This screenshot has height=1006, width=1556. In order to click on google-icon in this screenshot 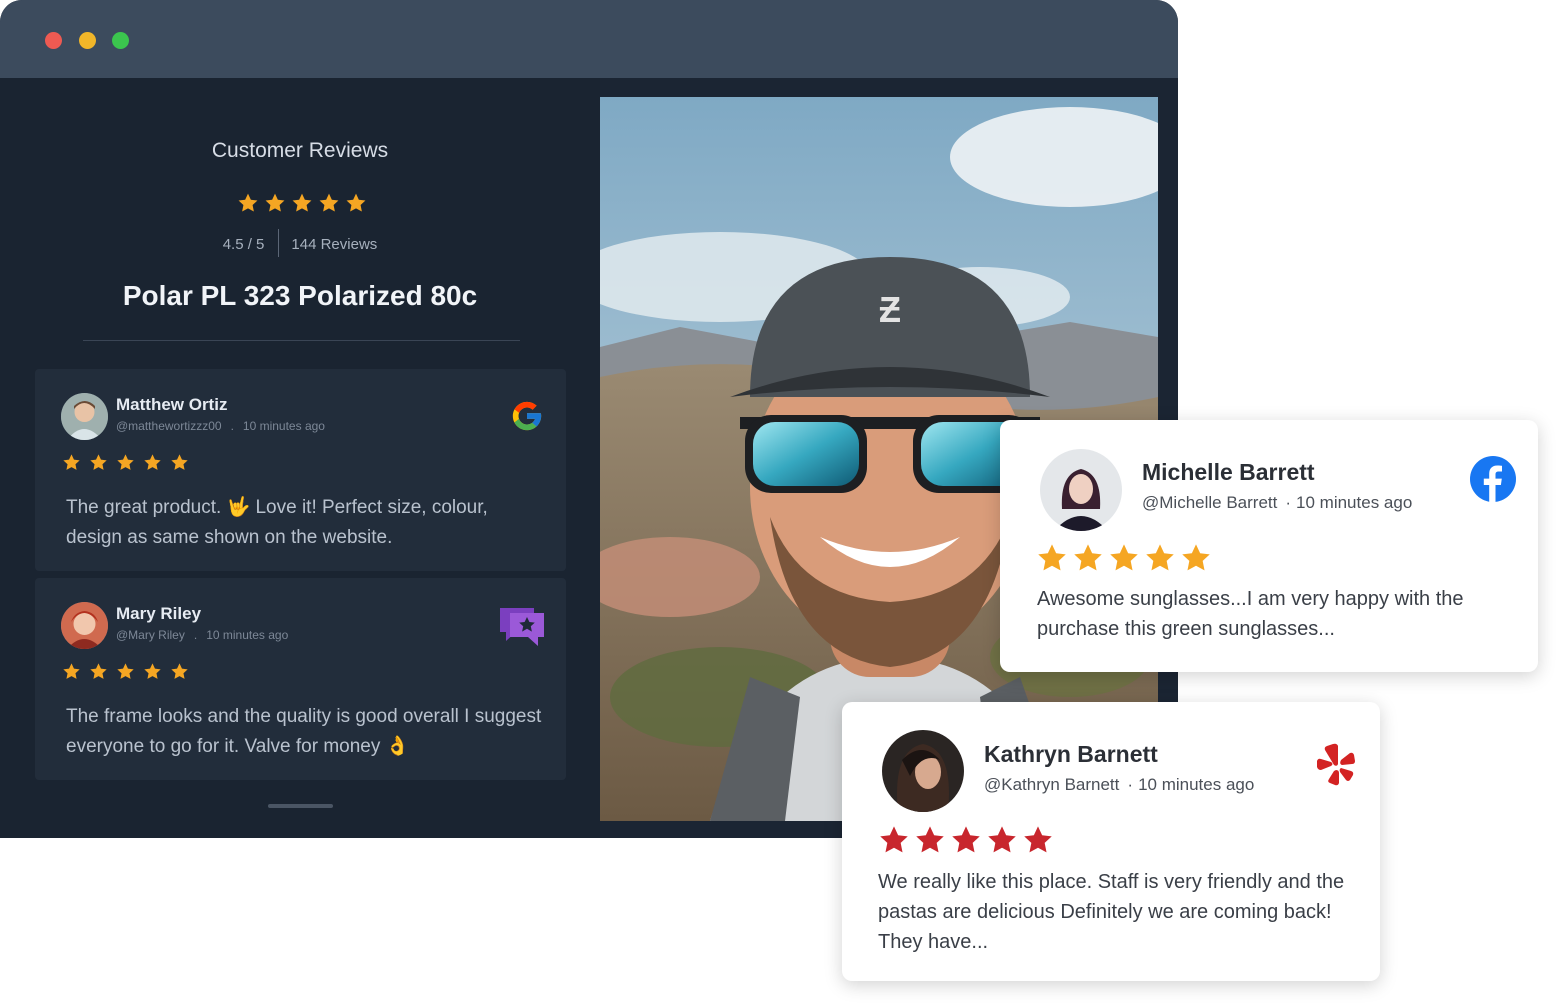, I will do `click(527, 418)`.